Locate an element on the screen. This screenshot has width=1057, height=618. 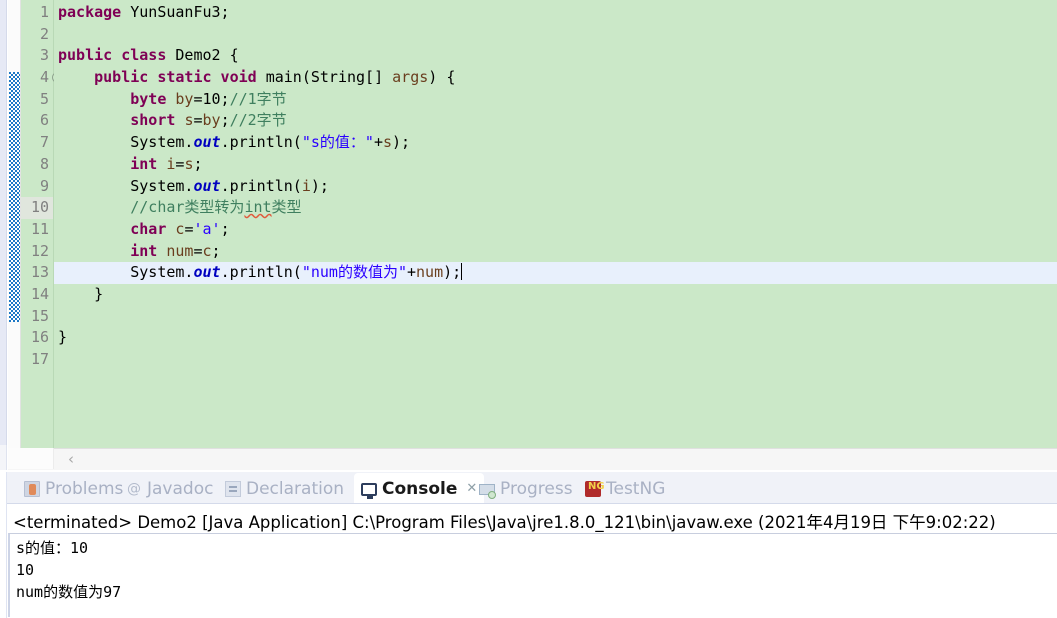
line-number: 10 is located at coordinates (37, 208).